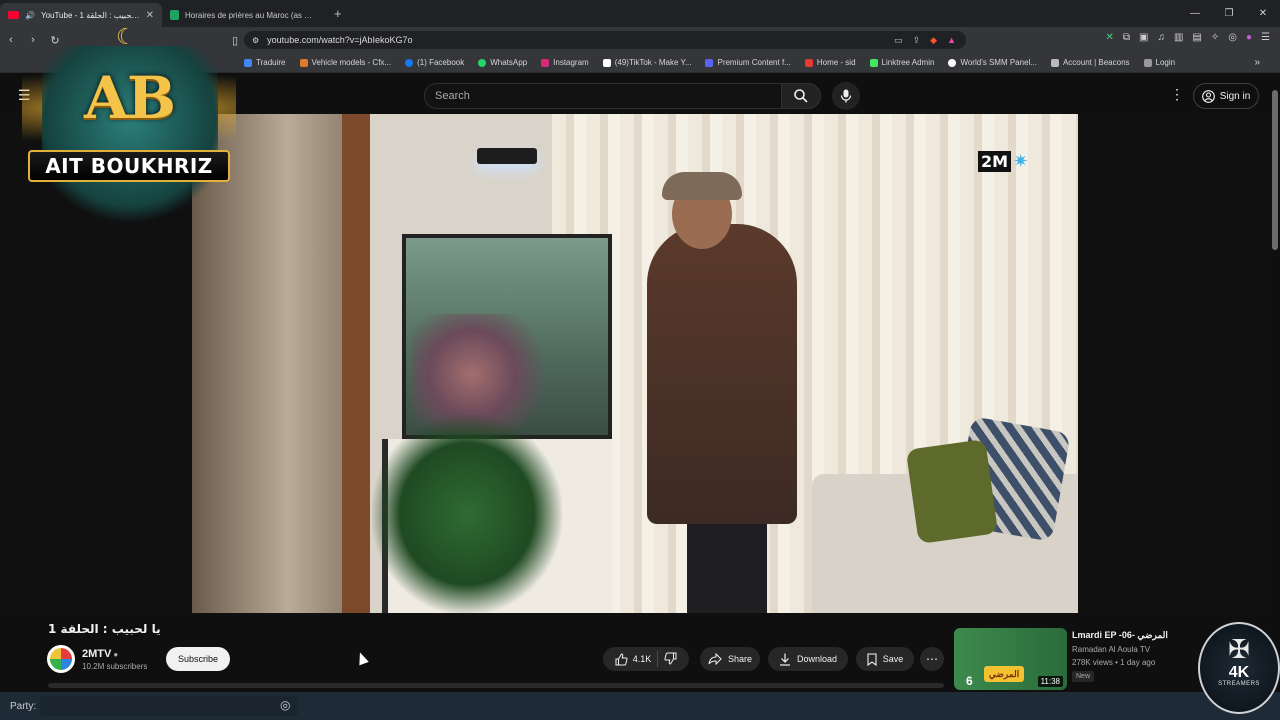 This screenshot has width=1280, height=720. Describe the element at coordinates (730, 659) in the screenshot. I see `share-button: Share` at that location.